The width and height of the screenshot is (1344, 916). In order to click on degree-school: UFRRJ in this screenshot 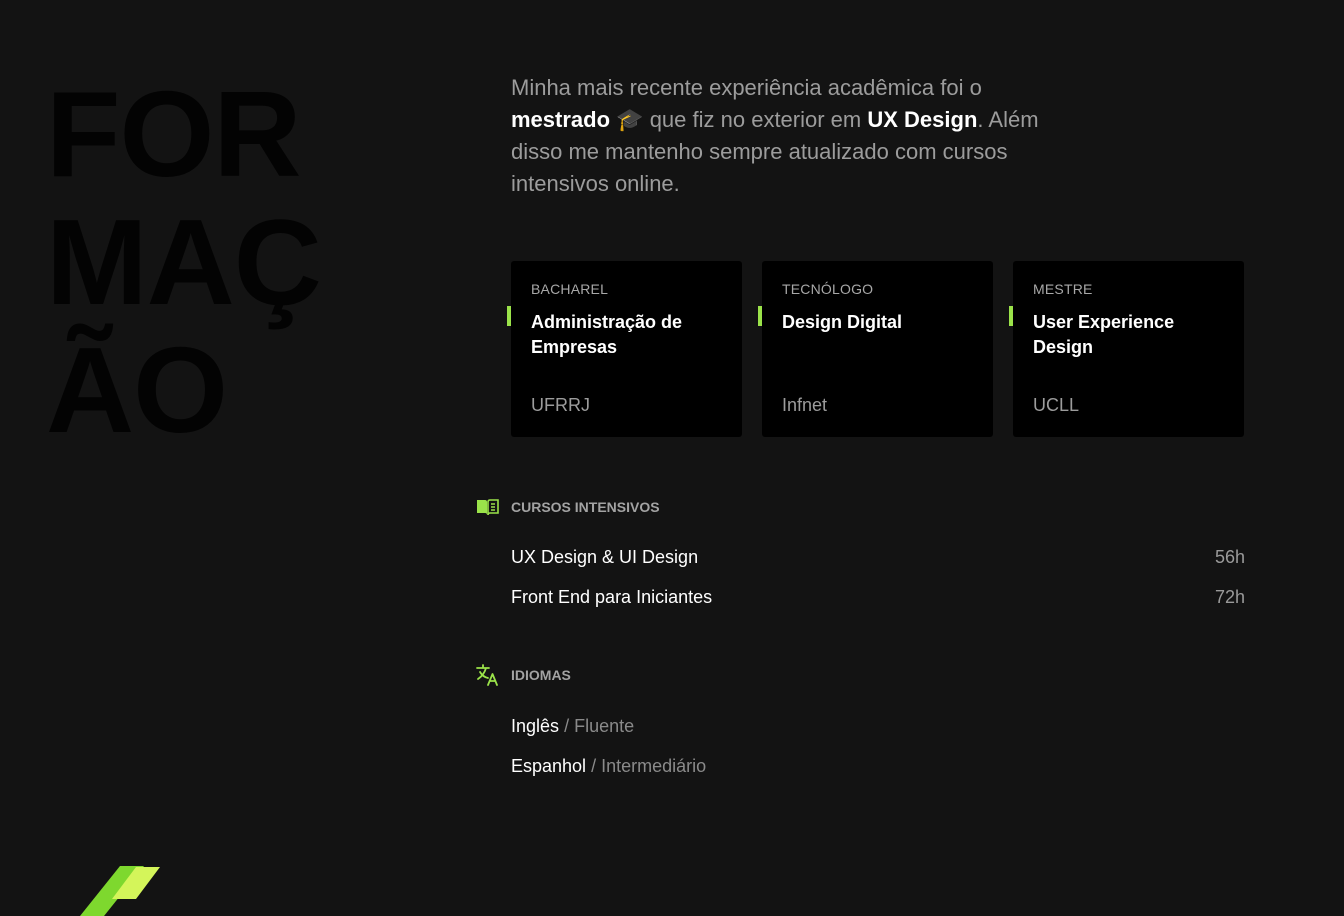, I will do `click(560, 405)`.